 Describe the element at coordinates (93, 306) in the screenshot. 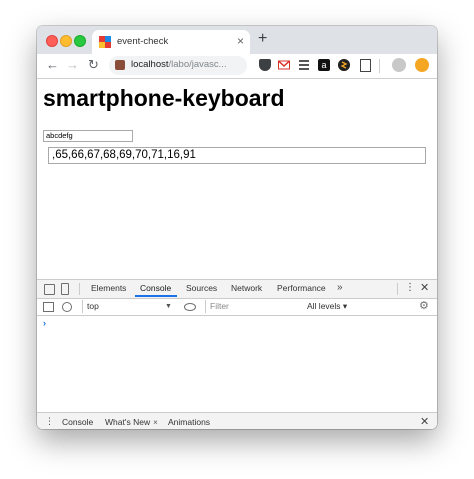

I see `context-value: top` at that location.